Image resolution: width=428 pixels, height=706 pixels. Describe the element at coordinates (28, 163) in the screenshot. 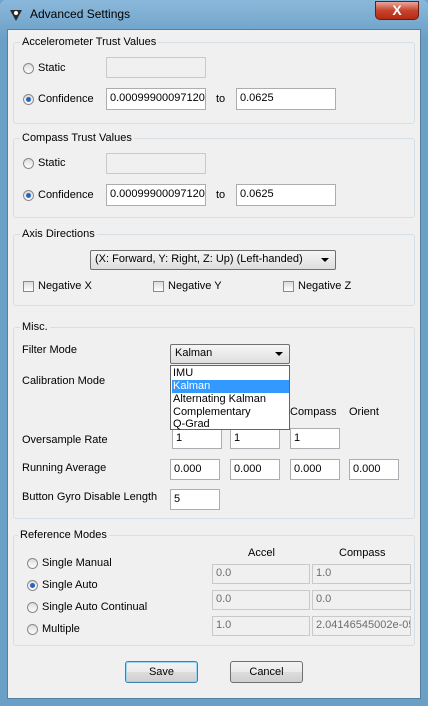

I see `compass-static-radio` at that location.